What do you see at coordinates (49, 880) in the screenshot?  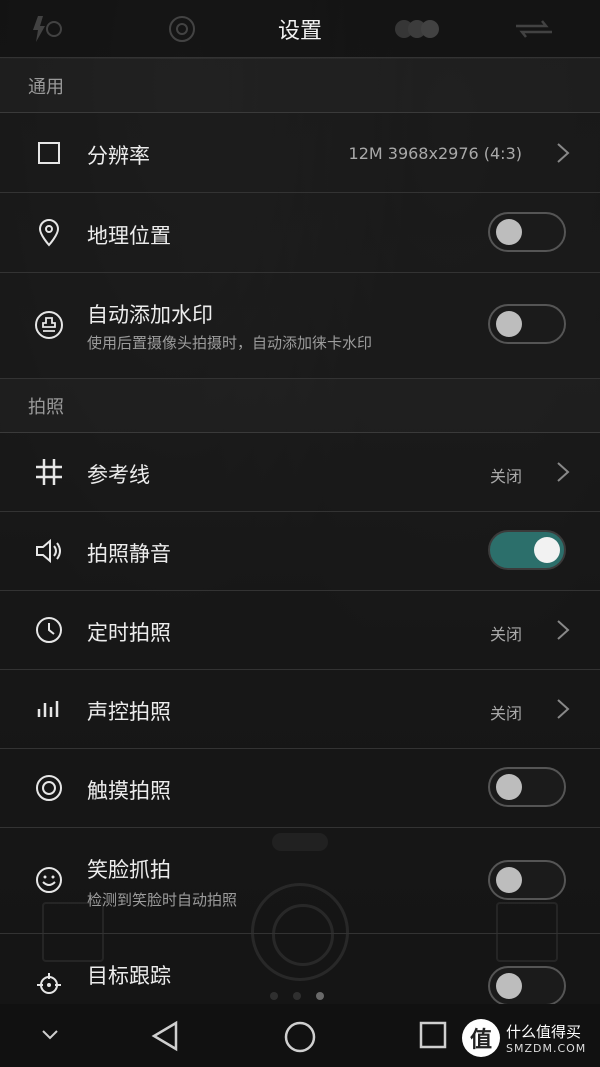 I see `smile-icon` at bounding box center [49, 880].